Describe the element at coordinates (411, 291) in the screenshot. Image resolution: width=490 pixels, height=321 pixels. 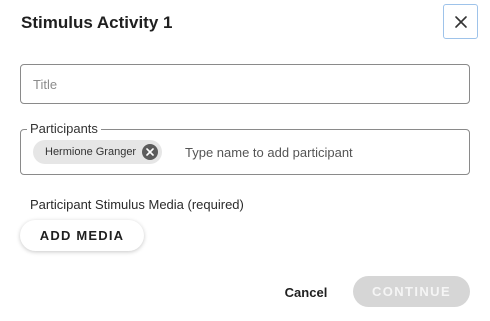
I see `continue-button: CONTINUE` at that location.